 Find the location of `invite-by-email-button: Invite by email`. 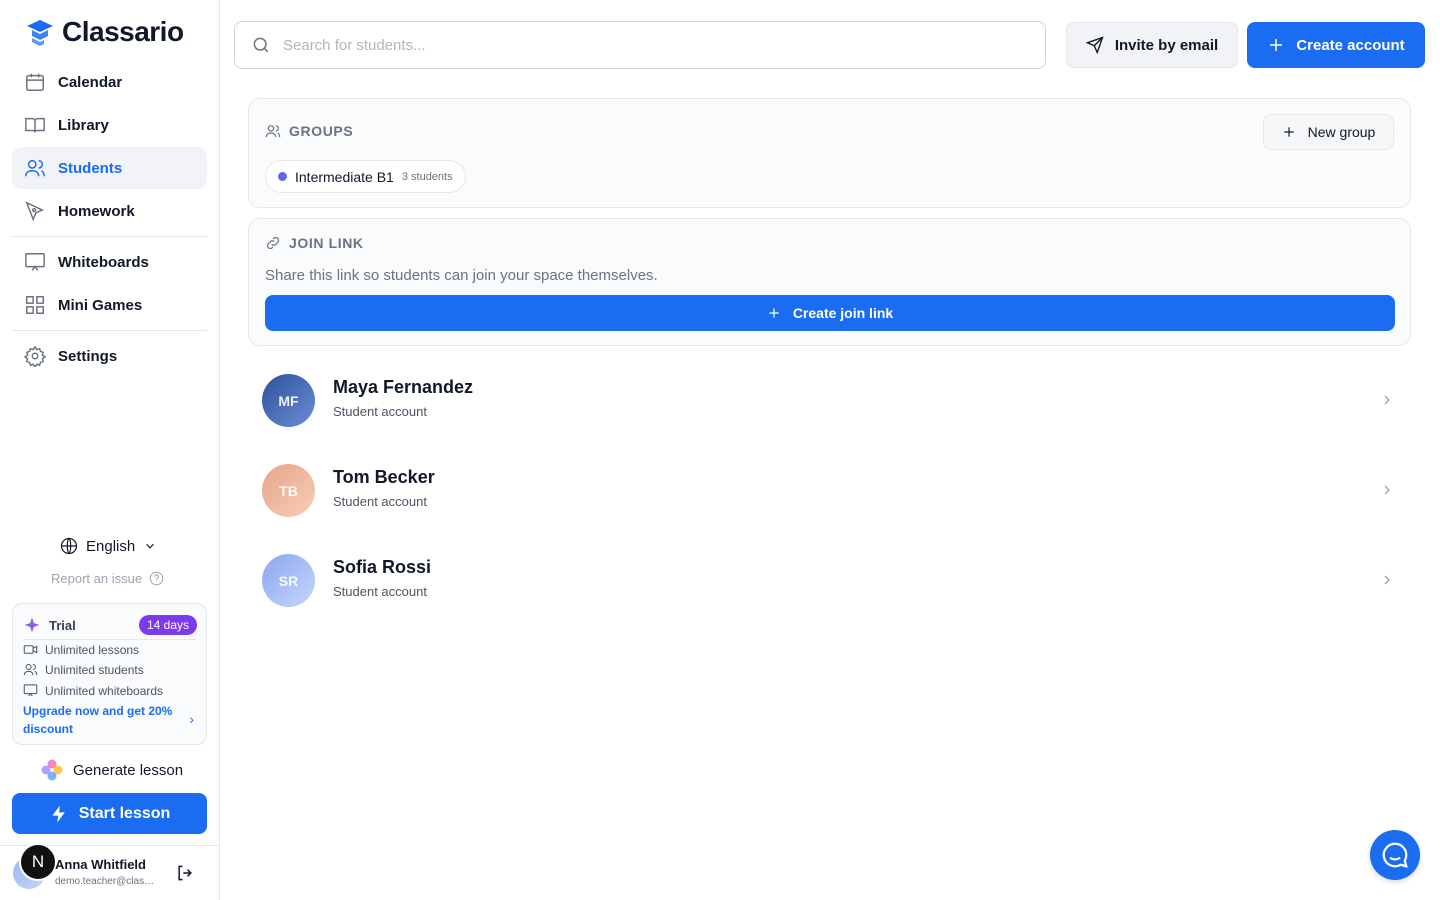

invite-by-email-button: Invite by email is located at coordinates (1152, 45).